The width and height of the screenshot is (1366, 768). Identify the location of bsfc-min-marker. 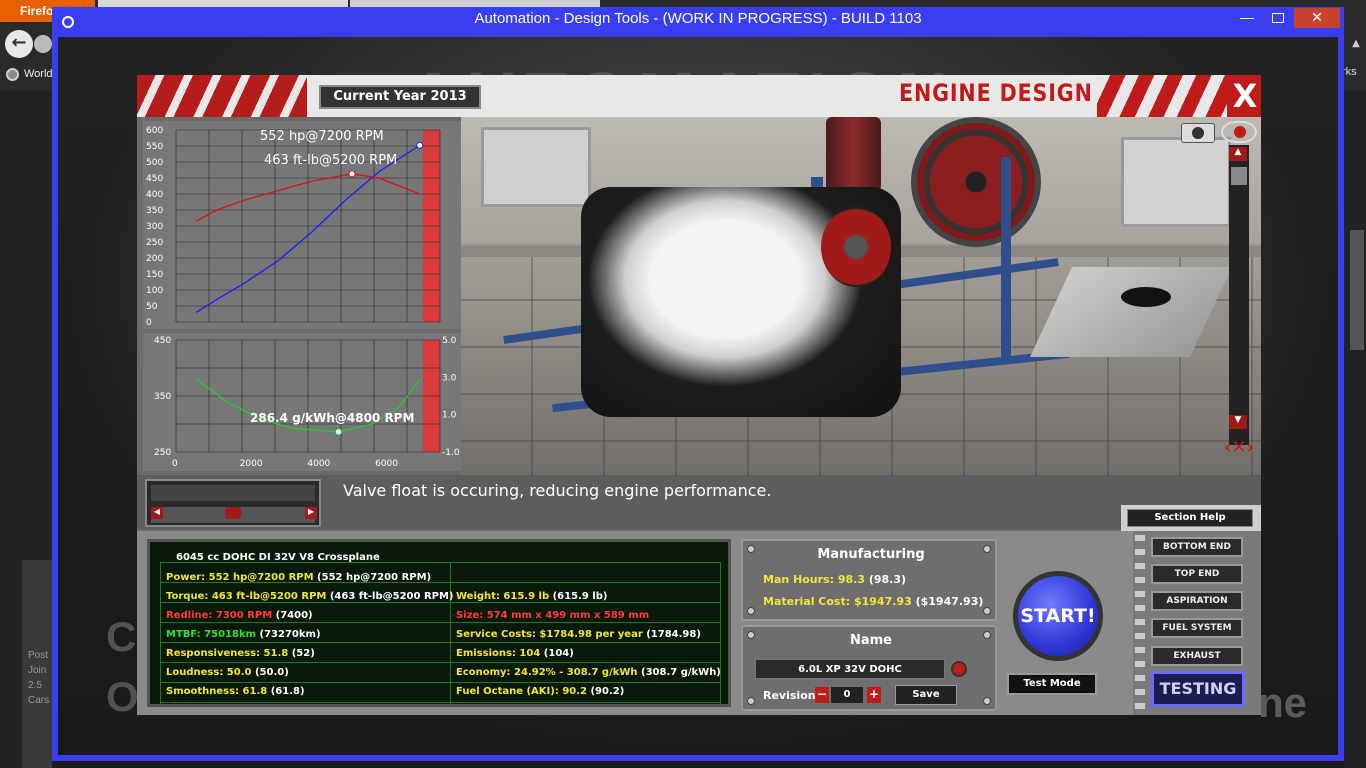
(338, 432).